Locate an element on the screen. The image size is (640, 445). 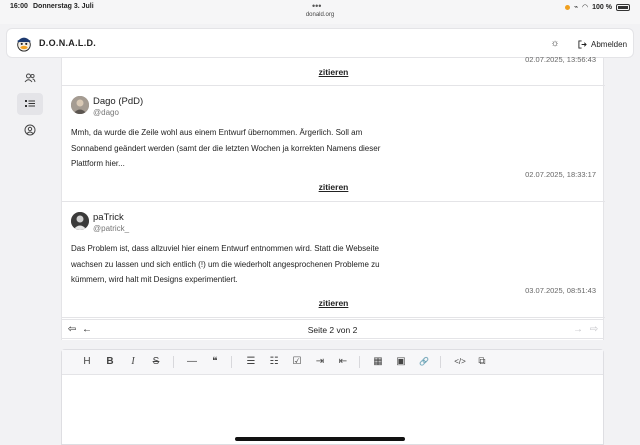
pagination: ⇦ ← Seite 2 von 2 → ⇨ is located at coordinates (332, 329).